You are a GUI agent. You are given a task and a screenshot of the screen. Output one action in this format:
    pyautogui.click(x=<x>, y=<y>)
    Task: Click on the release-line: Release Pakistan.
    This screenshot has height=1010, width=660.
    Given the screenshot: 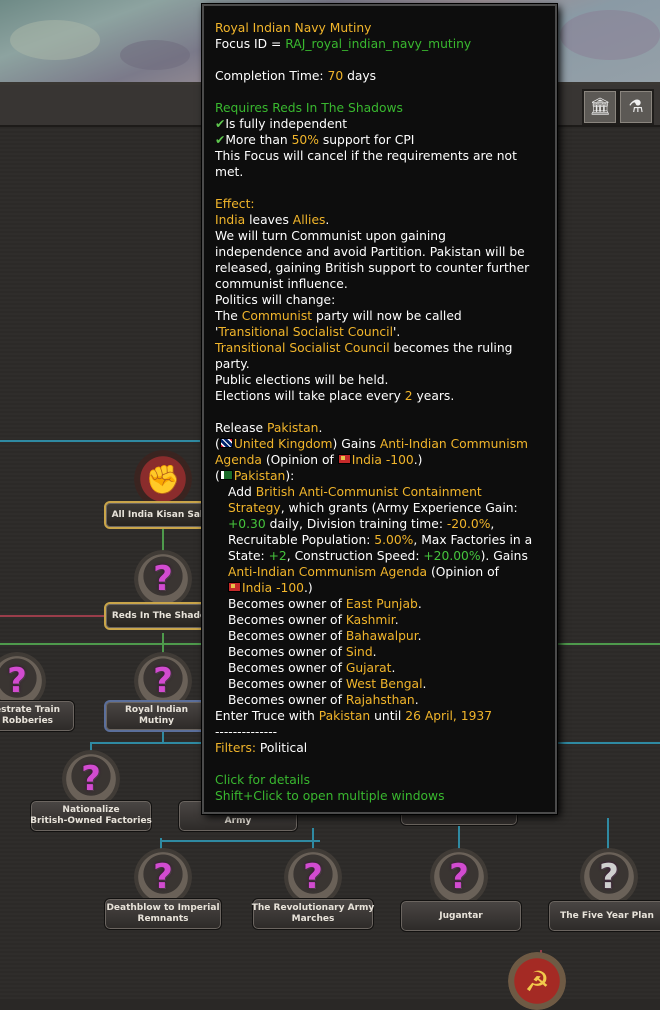 What is the action you would take?
    pyautogui.click(x=380, y=428)
    